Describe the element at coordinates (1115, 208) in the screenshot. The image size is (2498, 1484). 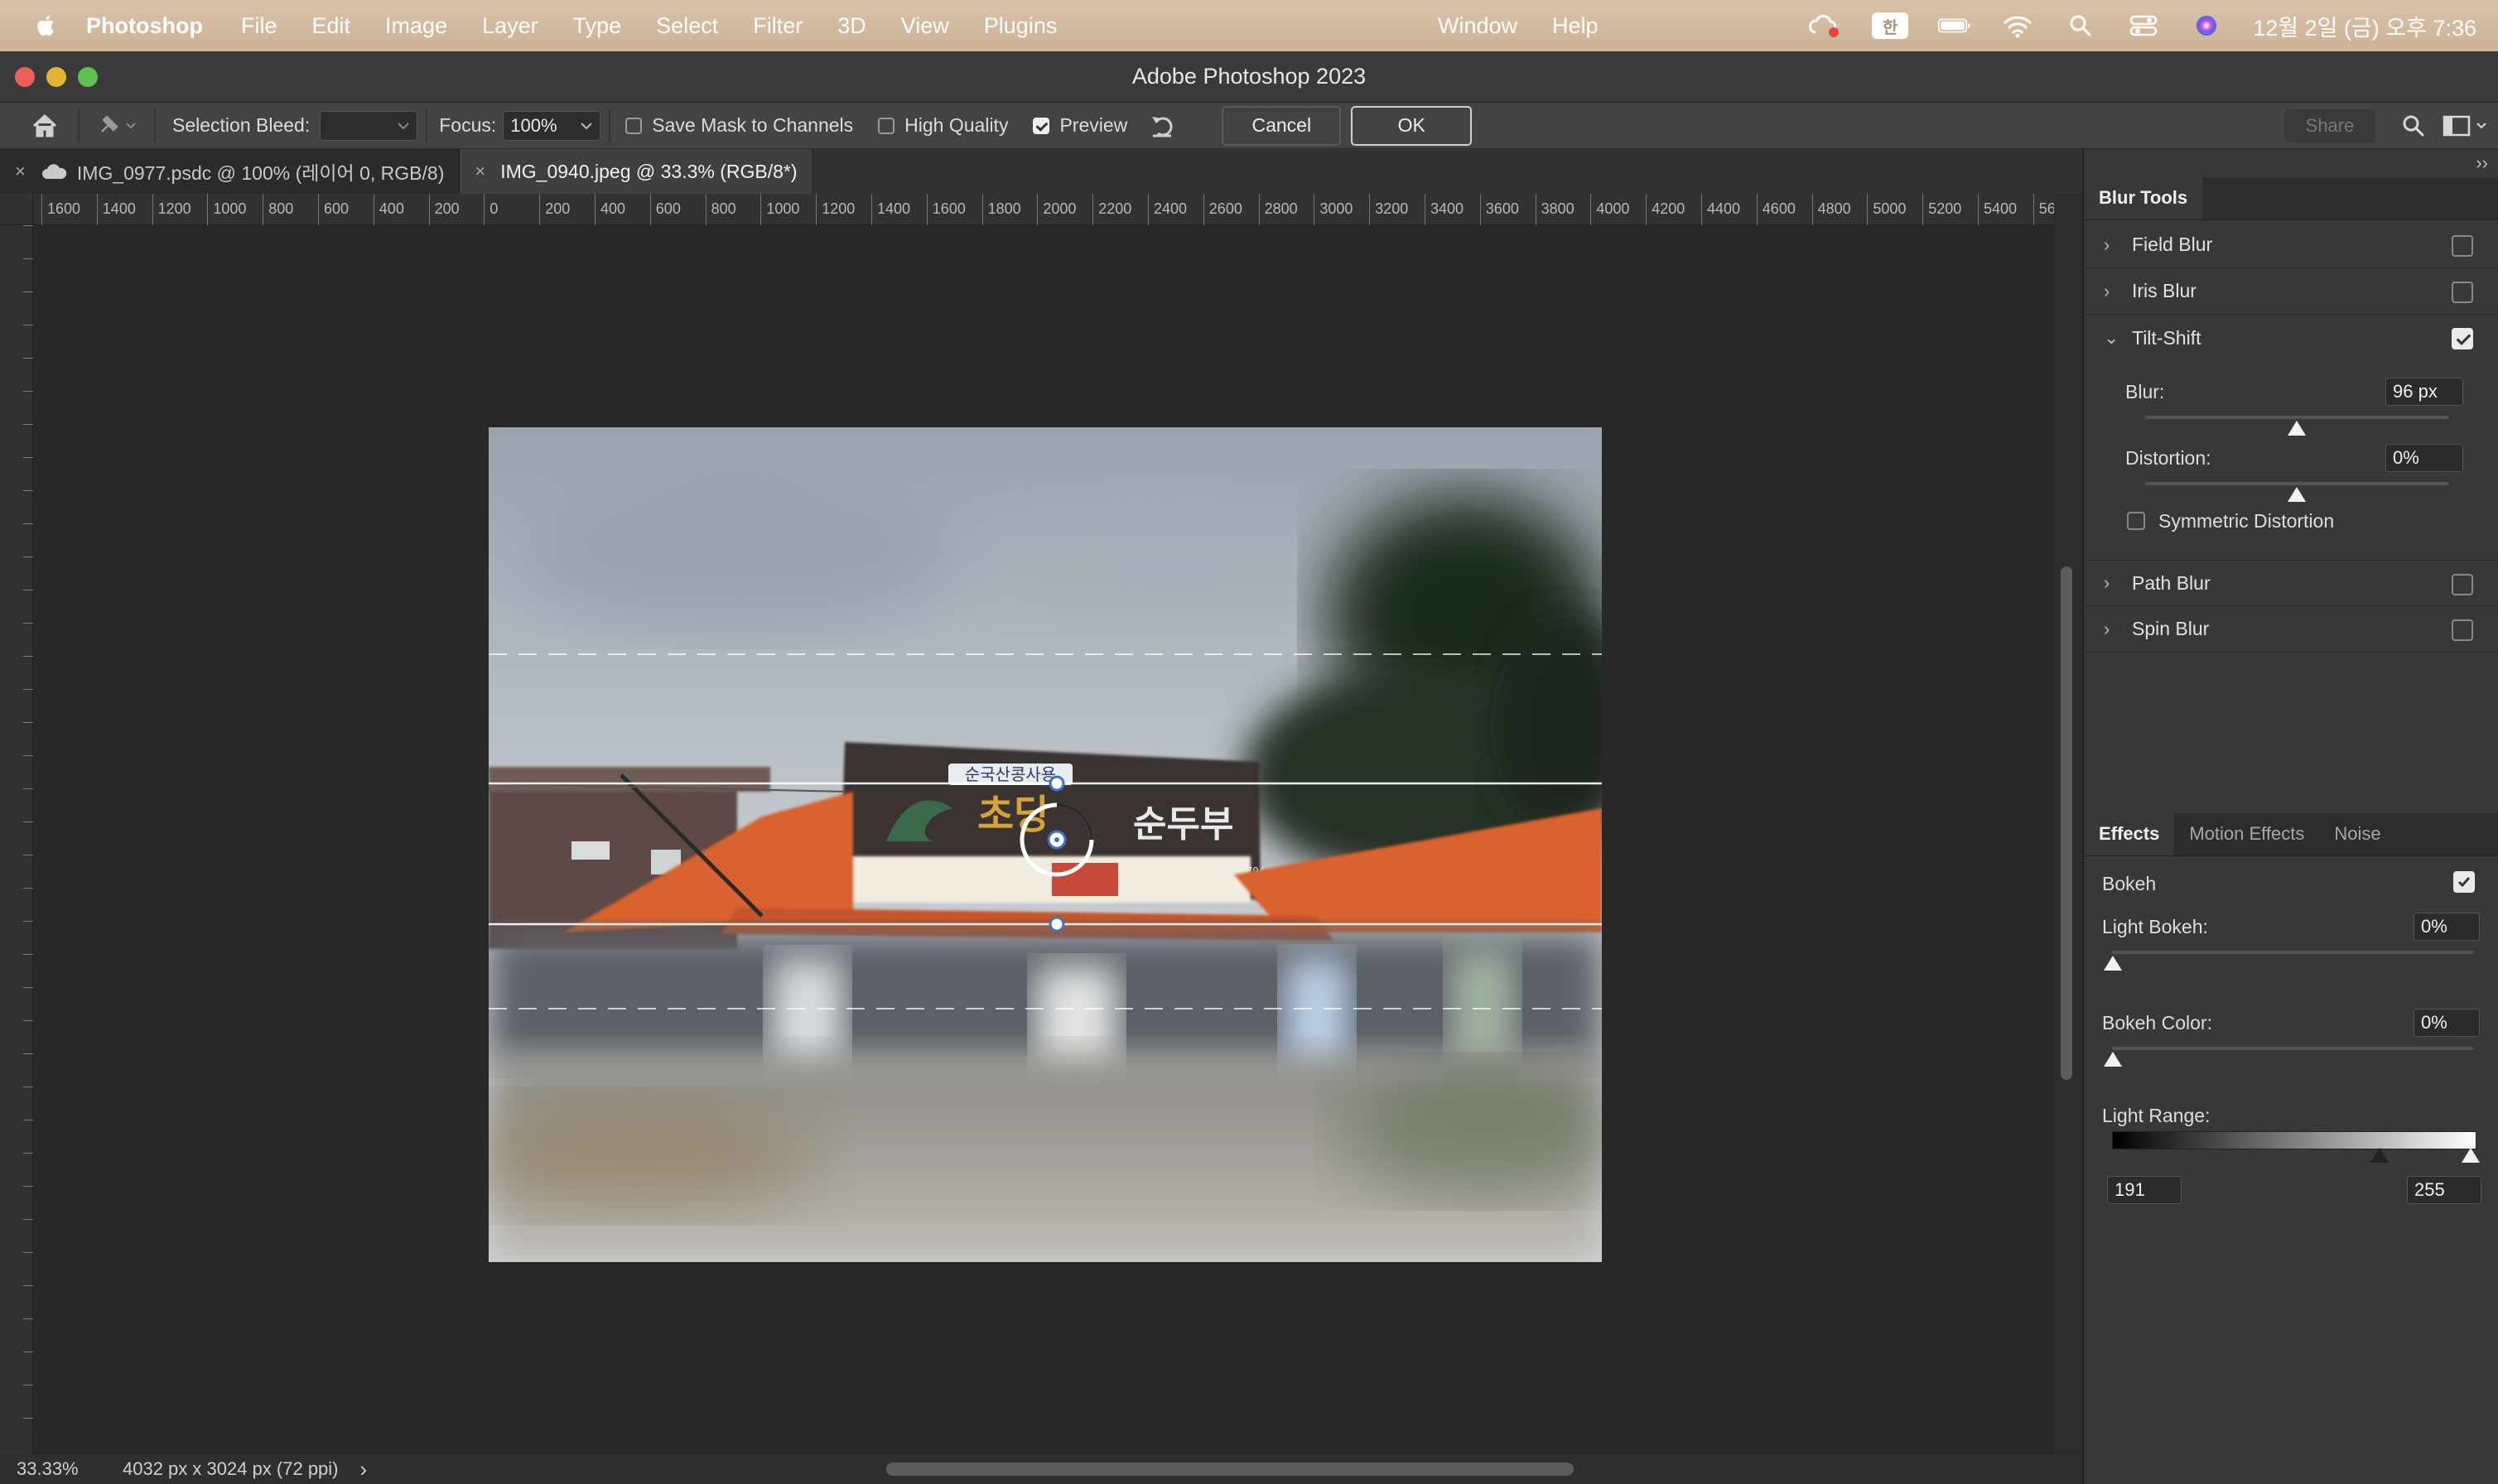
I see `ruler-tick-label: 2200` at that location.